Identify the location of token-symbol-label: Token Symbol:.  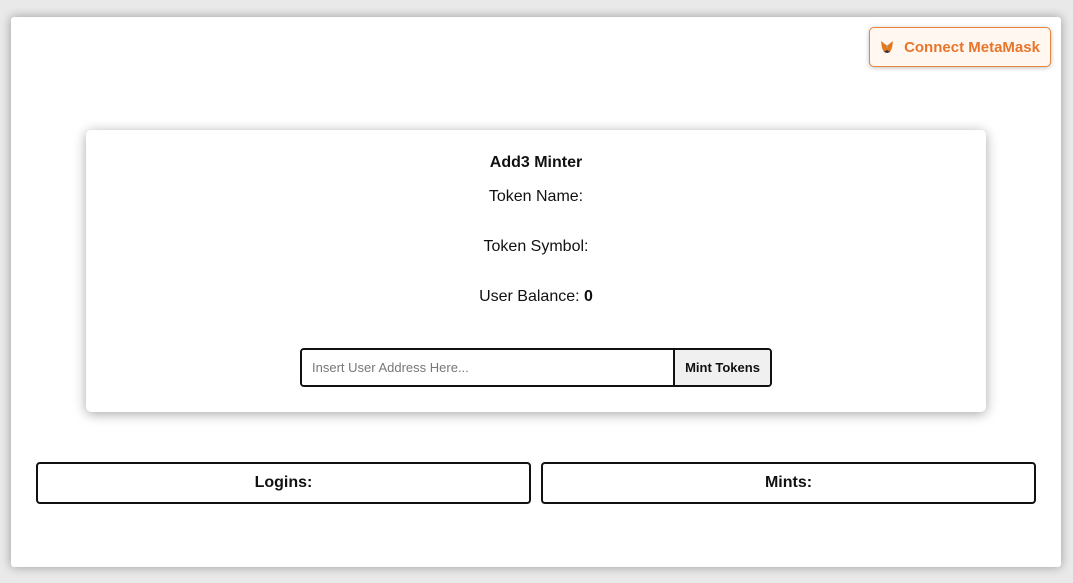
(536, 246).